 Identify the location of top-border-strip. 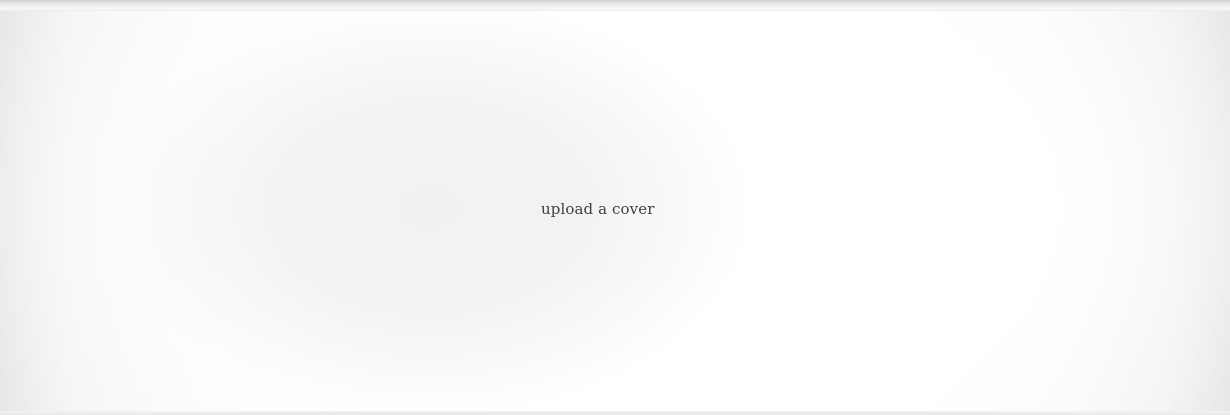
(615, 5).